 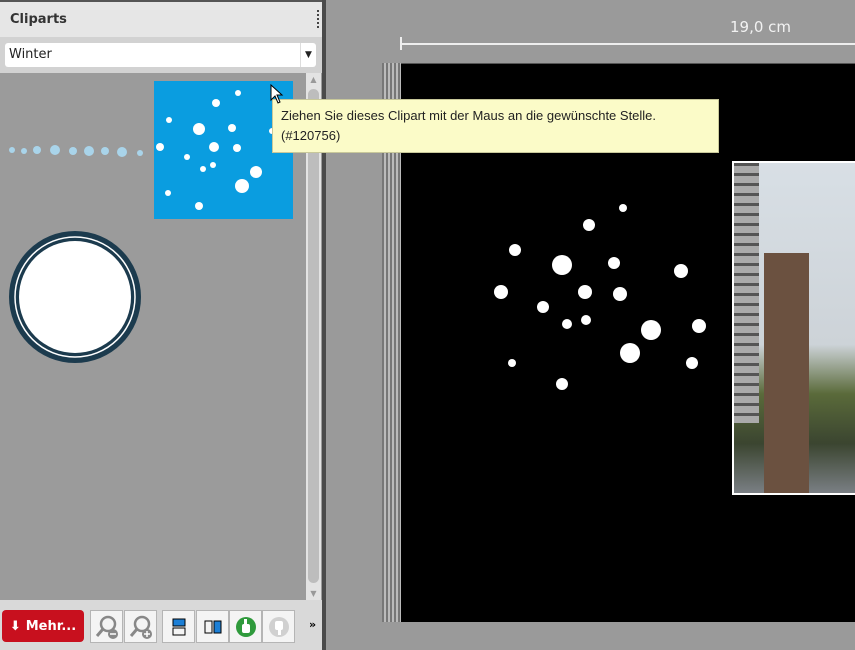 What do you see at coordinates (277, 94) in the screenshot?
I see `mouse-cursor-icon` at bounding box center [277, 94].